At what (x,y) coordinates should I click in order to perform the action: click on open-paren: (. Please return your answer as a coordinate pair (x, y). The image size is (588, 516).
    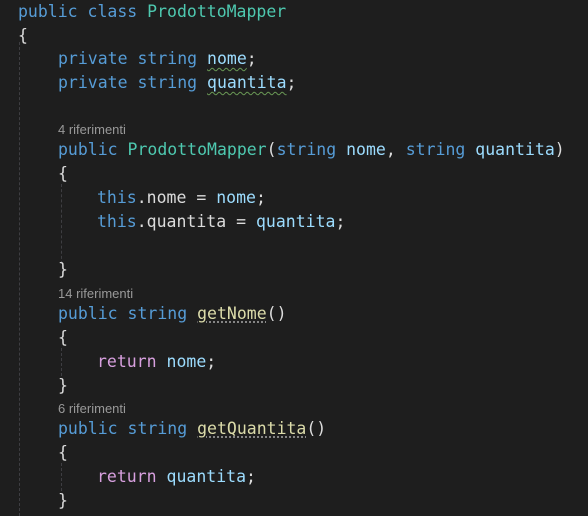
    Looking at the image, I should click on (271, 149).